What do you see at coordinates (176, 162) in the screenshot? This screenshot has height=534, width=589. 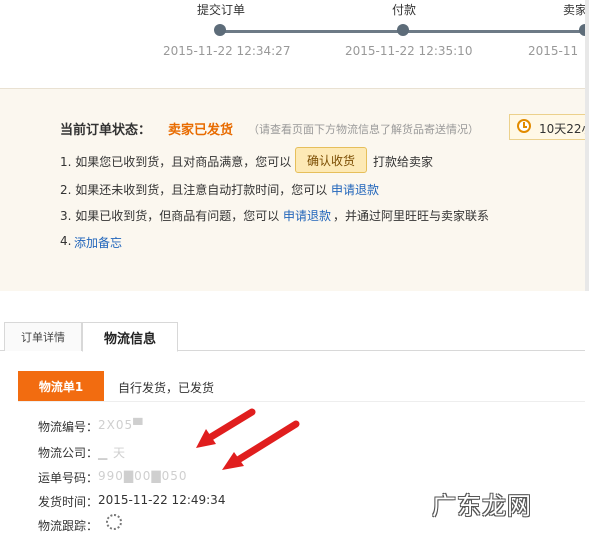 I see `instruction-1-prefix: 1. 如果您已收到货，且对商品满意，您可以` at bounding box center [176, 162].